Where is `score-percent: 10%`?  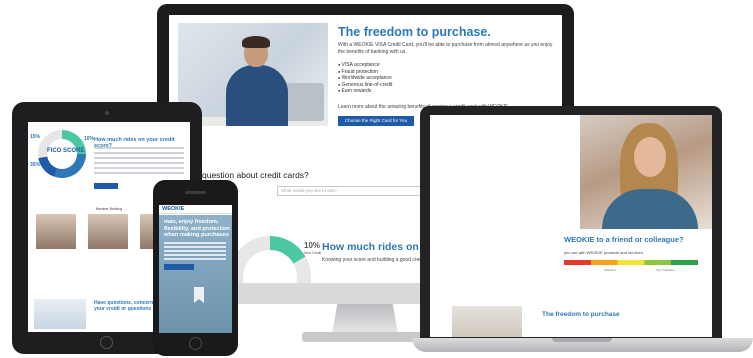 score-percent: 10% is located at coordinates (312, 245).